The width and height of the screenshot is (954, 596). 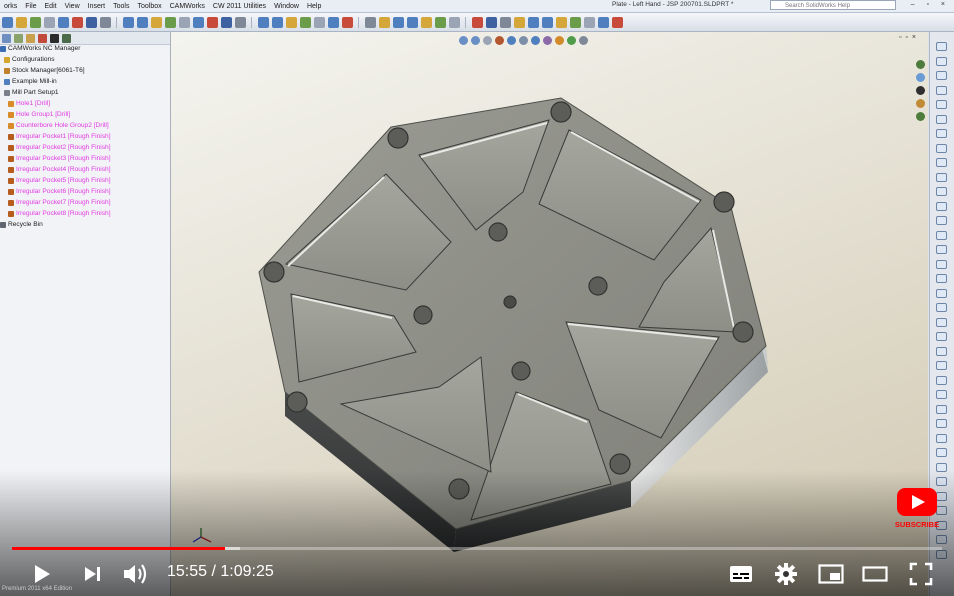 What do you see at coordinates (6, 38) in the screenshot?
I see `feature-manager-tab-icon` at bounding box center [6, 38].